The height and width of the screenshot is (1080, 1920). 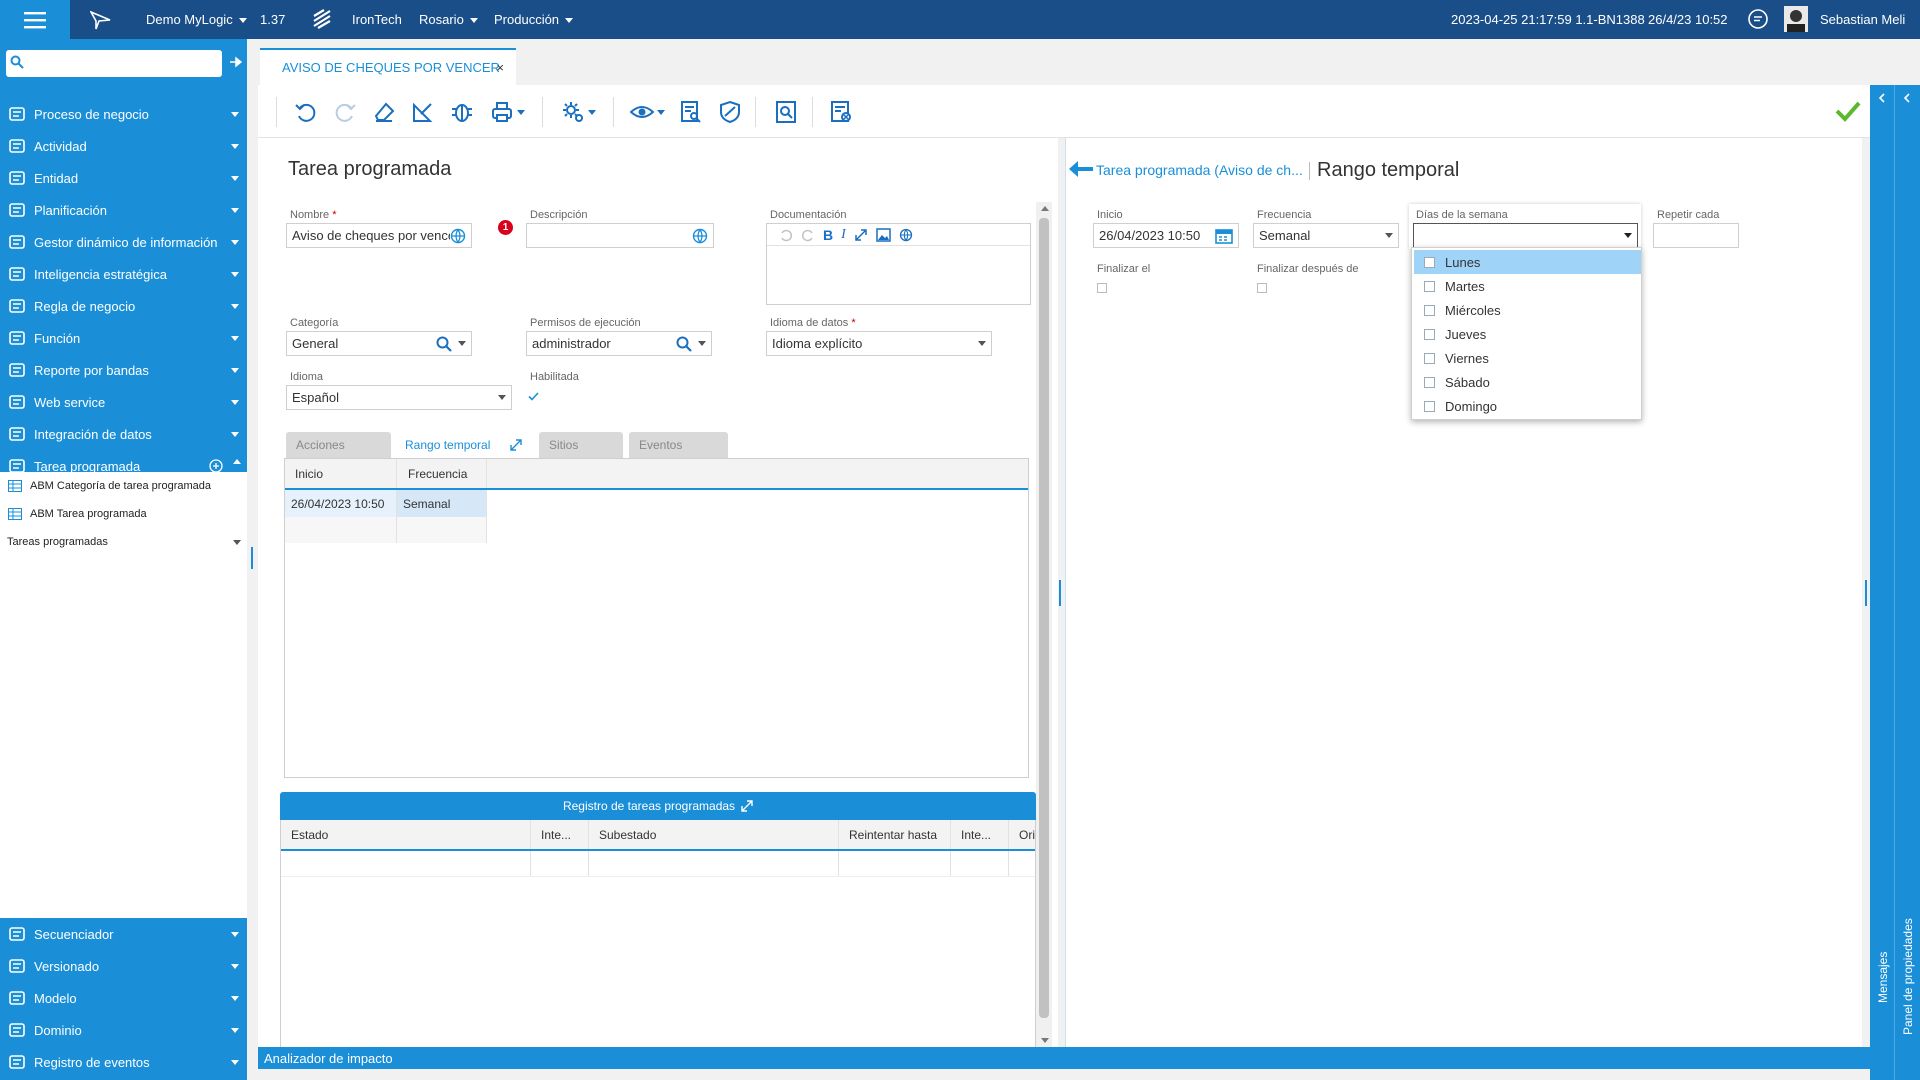 I want to click on tab-rango-temporal: Rango temporal, so click(x=463, y=445).